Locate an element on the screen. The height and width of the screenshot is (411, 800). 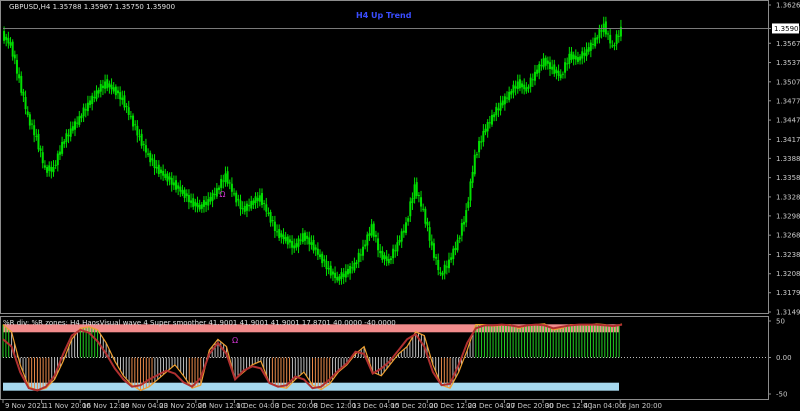
price-tick-label: 1.32985 is located at coordinates (788, 216).